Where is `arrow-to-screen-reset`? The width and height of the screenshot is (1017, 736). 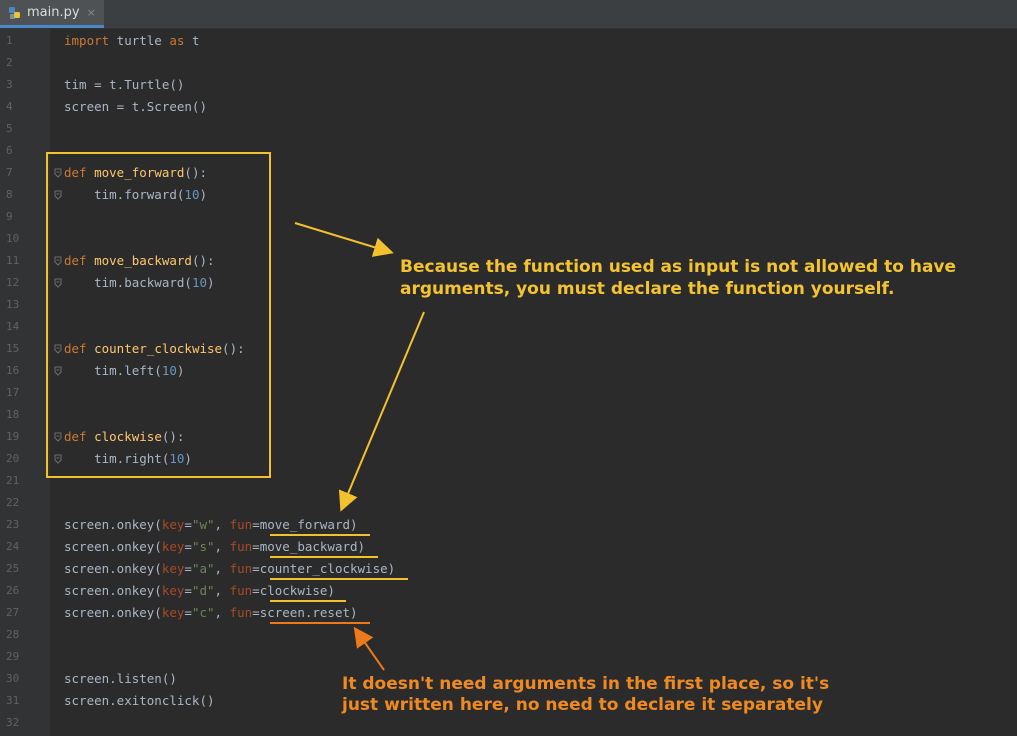
arrow-to-screen-reset is located at coordinates (369, 648).